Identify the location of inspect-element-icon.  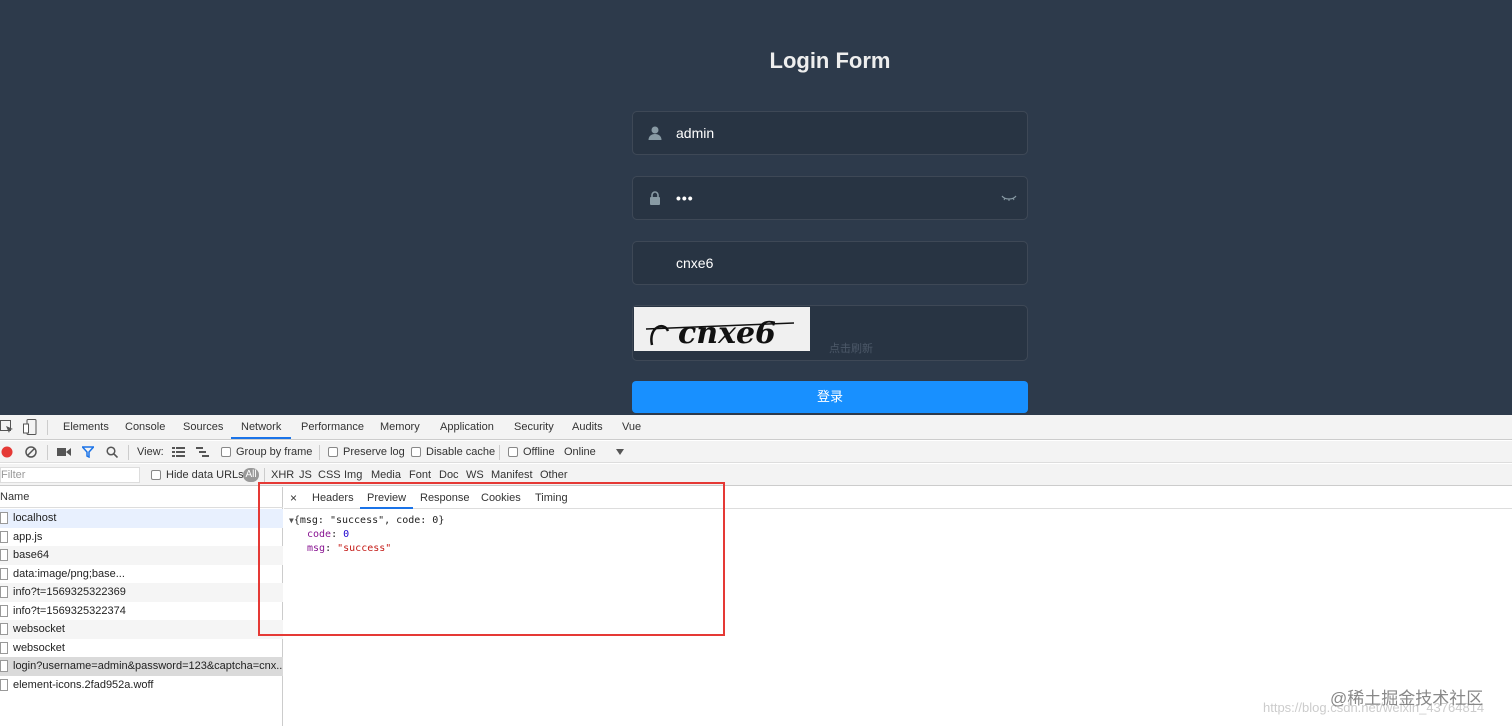
(7, 427).